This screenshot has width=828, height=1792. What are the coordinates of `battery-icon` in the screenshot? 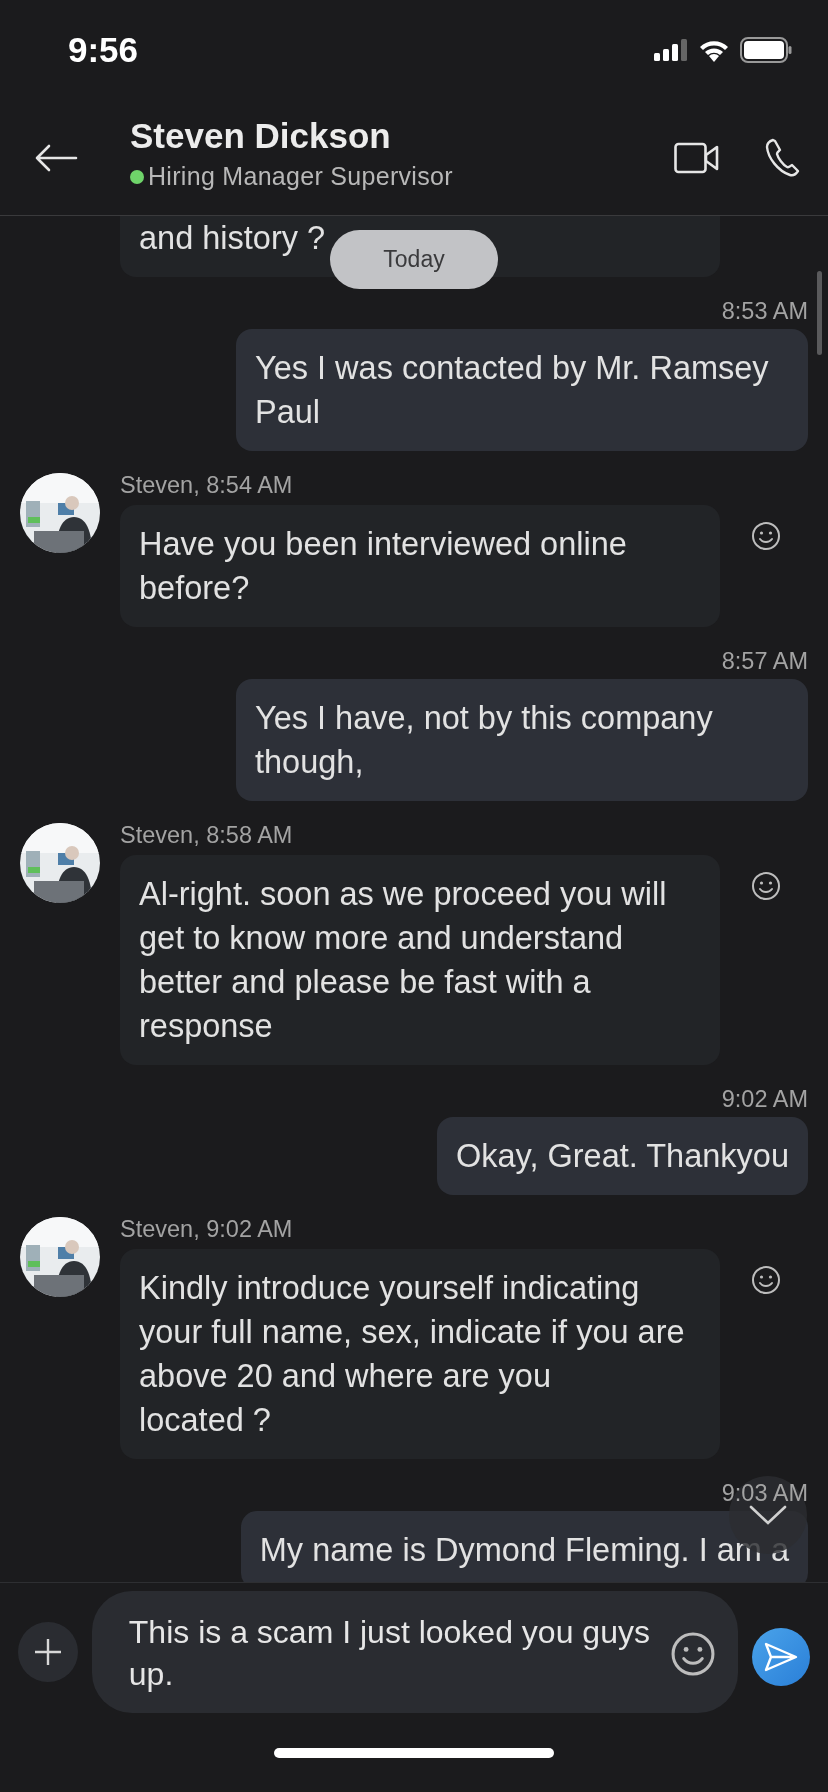 It's located at (766, 50).